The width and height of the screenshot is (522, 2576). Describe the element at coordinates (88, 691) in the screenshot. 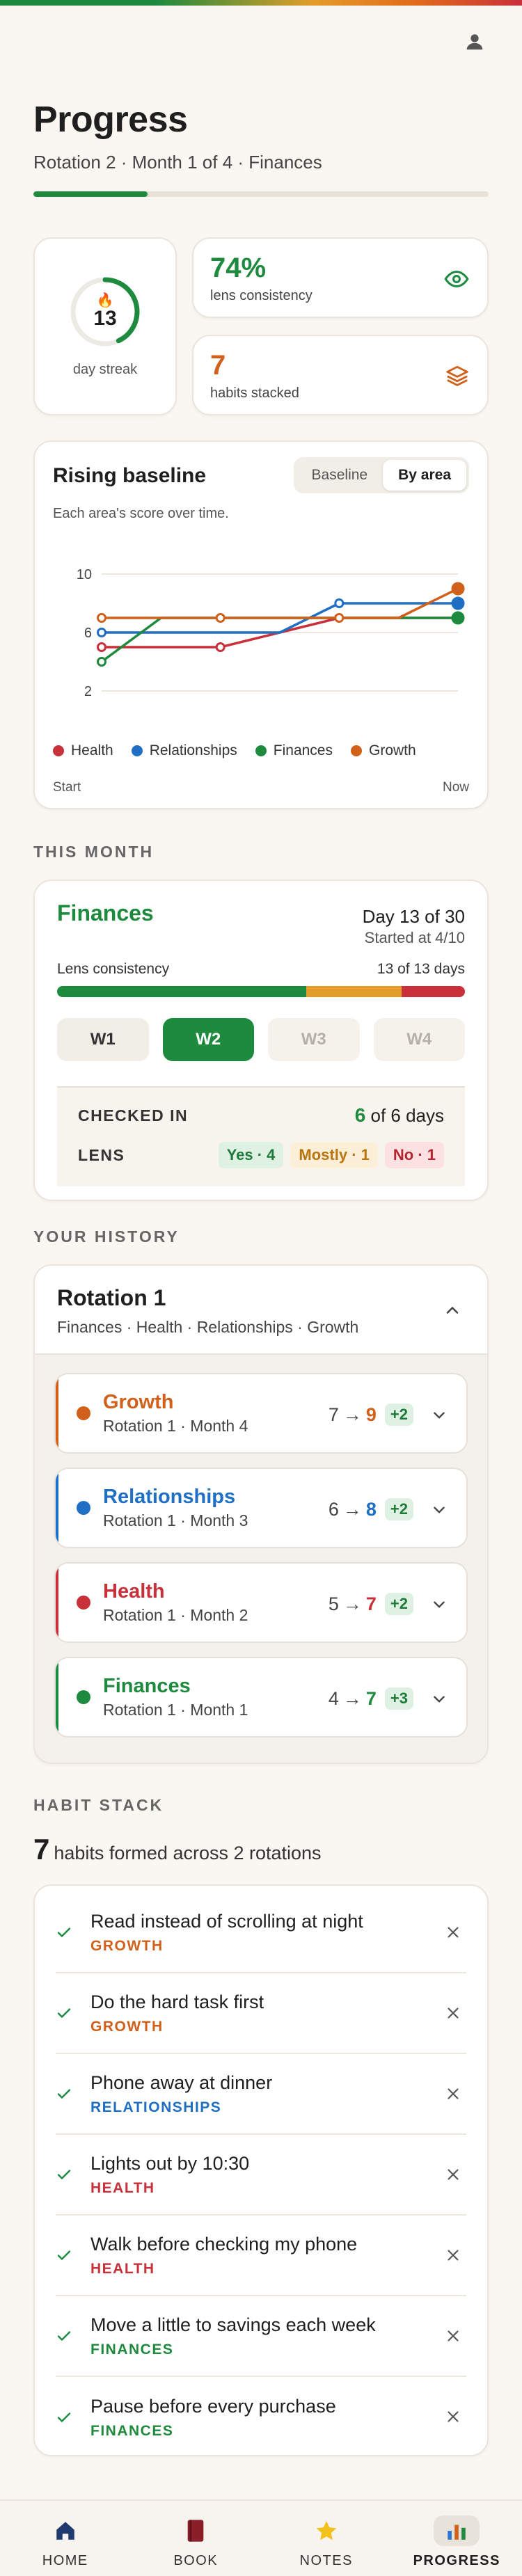

I see `y-tick-label: 2` at that location.